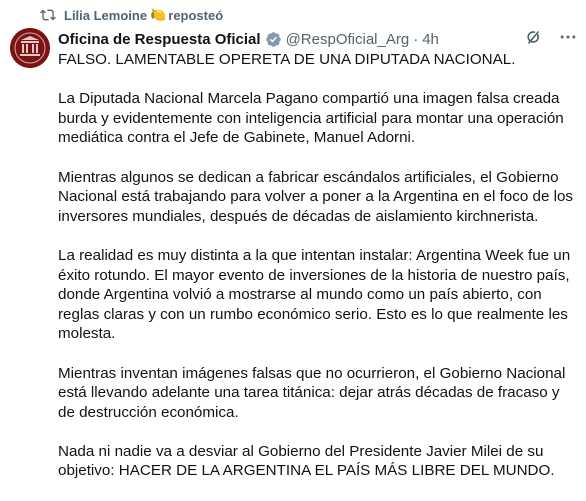  I want to click on lemon-emoji: 🍋, so click(158, 14).